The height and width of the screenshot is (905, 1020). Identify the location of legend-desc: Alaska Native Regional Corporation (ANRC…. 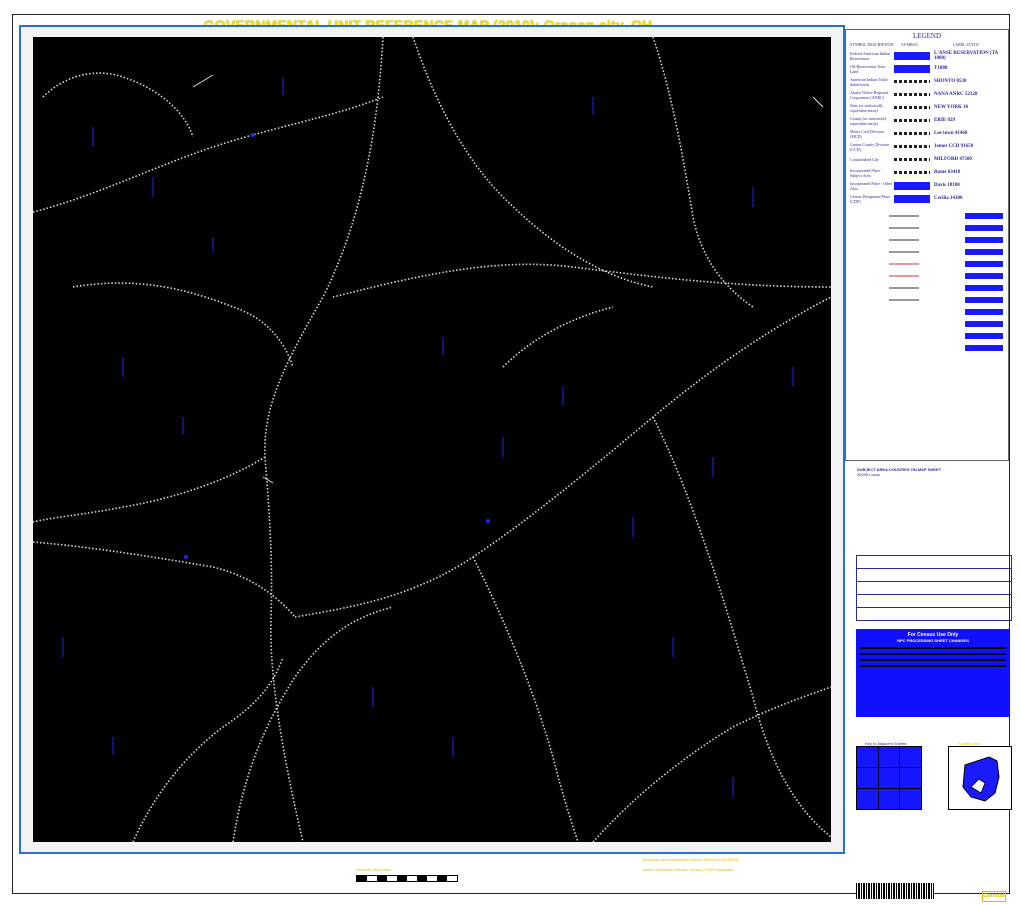
(869, 94).